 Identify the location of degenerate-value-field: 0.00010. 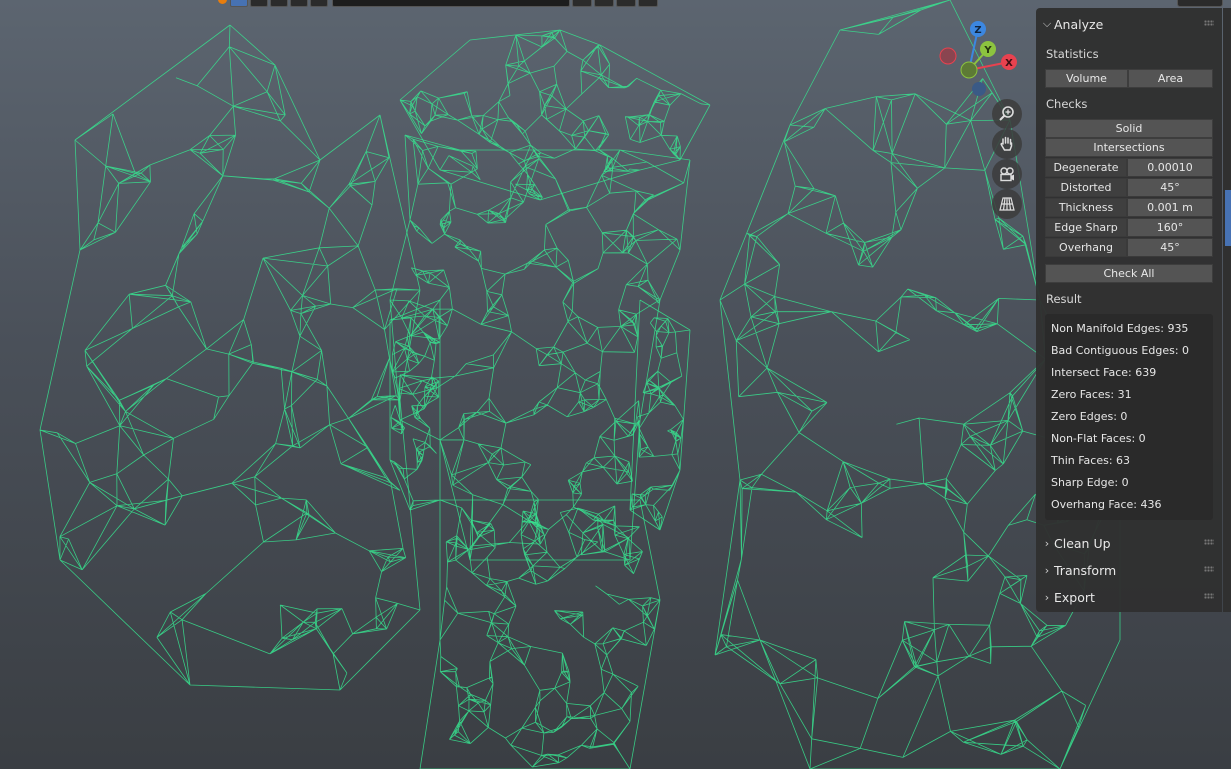
(1170, 167).